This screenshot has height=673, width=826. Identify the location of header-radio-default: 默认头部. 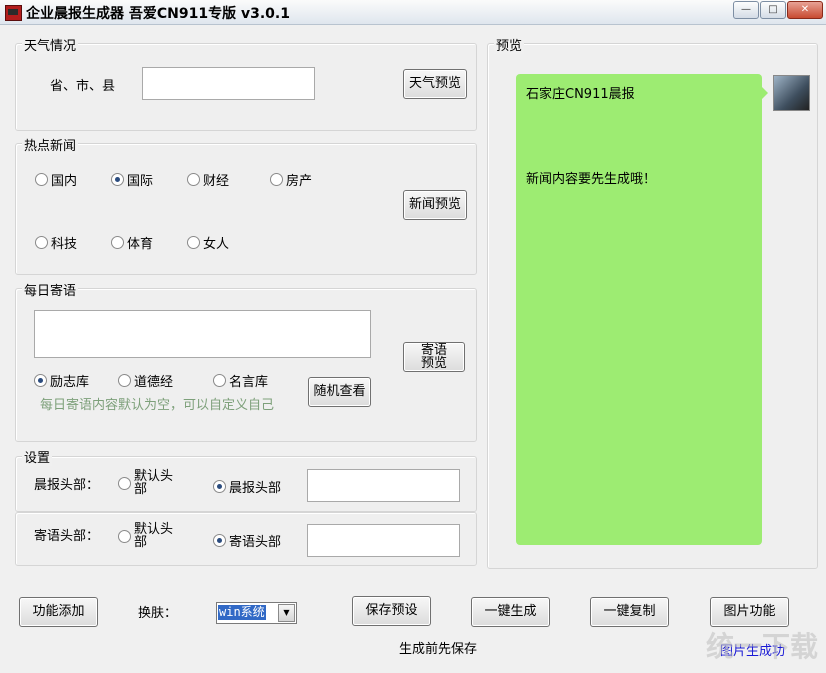
(151, 483).